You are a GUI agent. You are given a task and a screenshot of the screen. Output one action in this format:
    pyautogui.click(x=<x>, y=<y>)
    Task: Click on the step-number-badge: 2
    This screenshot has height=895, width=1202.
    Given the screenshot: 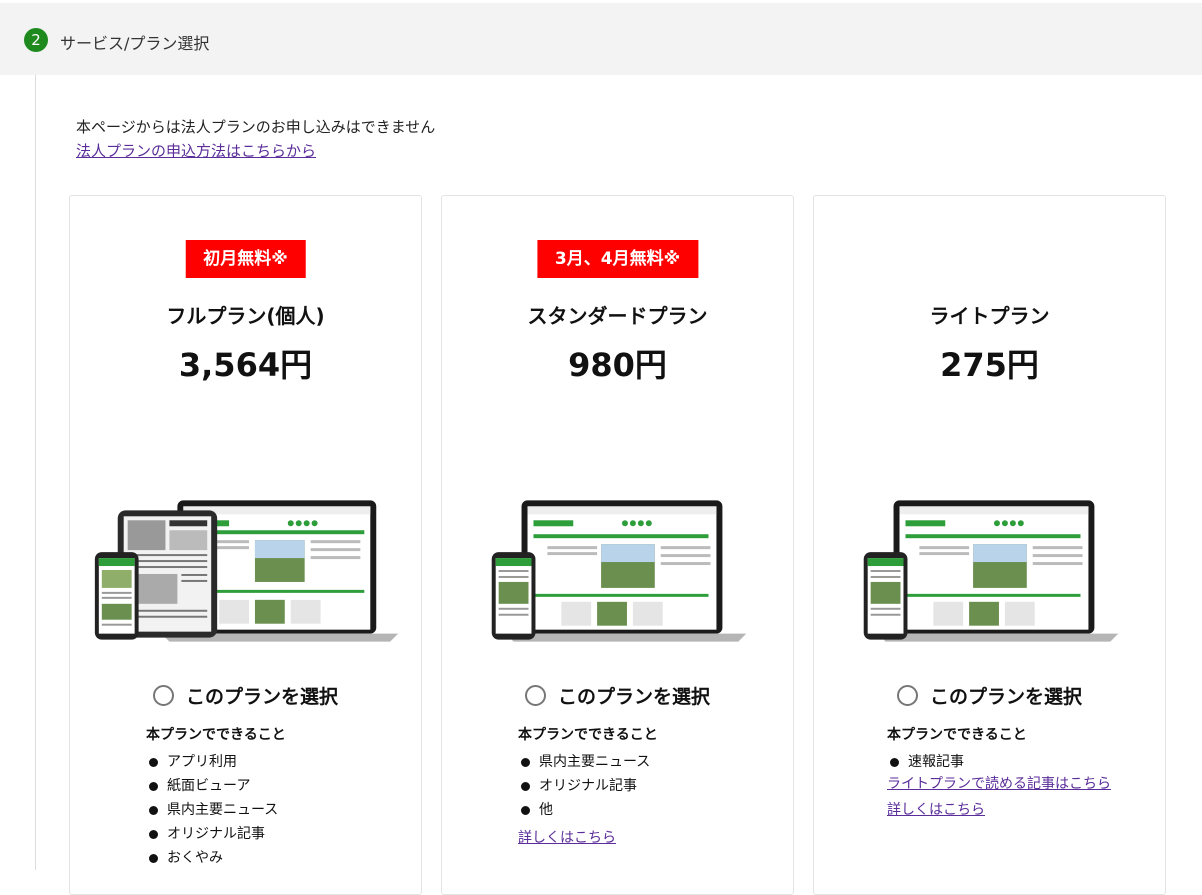 What is the action you would take?
    pyautogui.click(x=36, y=40)
    